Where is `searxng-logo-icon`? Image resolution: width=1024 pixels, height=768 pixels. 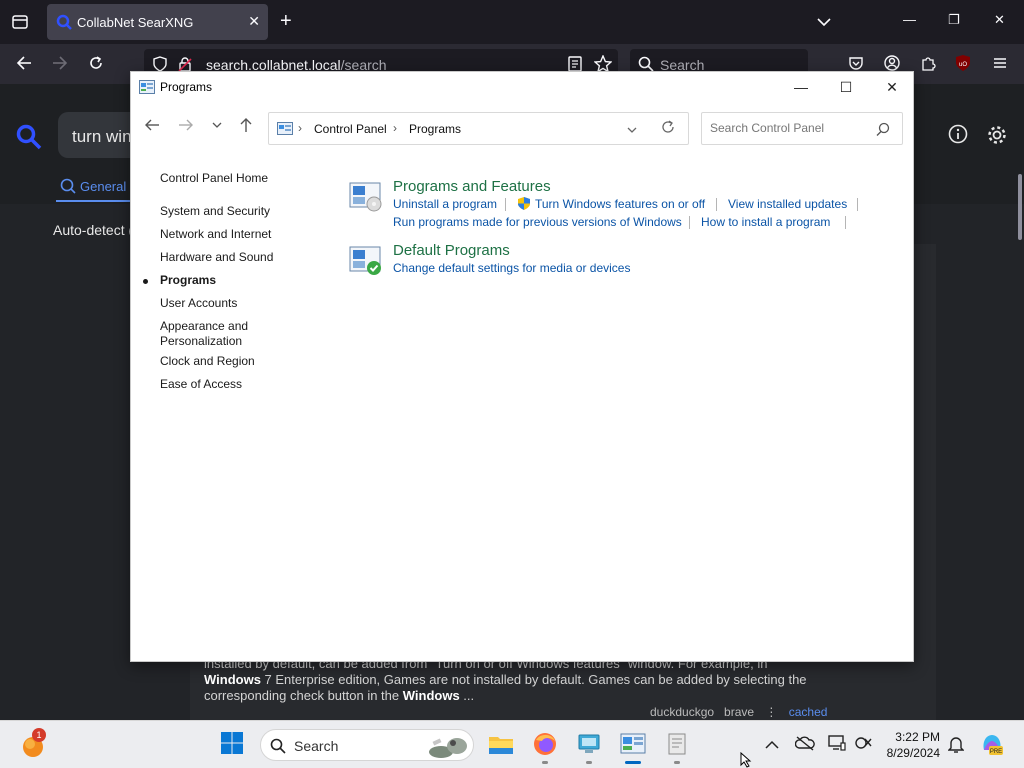 searxng-logo-icon is located at coordinates (29, 139).